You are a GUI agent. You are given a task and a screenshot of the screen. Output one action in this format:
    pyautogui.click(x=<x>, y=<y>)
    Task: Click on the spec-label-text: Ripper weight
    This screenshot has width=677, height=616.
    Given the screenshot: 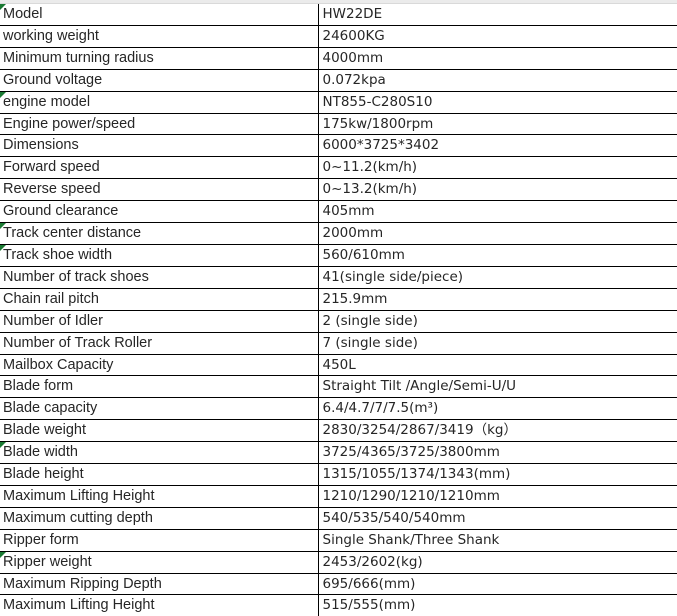 What is the action you would take?
    pyautogui.click(x=47, y=561)
    